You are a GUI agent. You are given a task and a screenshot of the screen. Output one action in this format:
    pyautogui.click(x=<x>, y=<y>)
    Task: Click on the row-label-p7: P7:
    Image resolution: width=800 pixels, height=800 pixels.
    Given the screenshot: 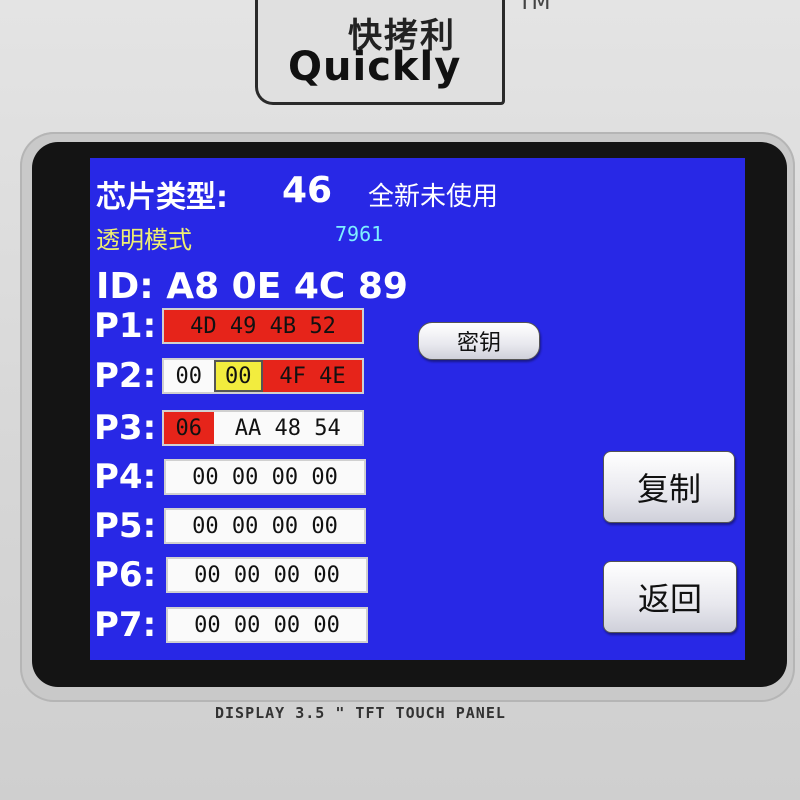 What is the action you would take?
    pyautogui.click(x=125, y=625)
    